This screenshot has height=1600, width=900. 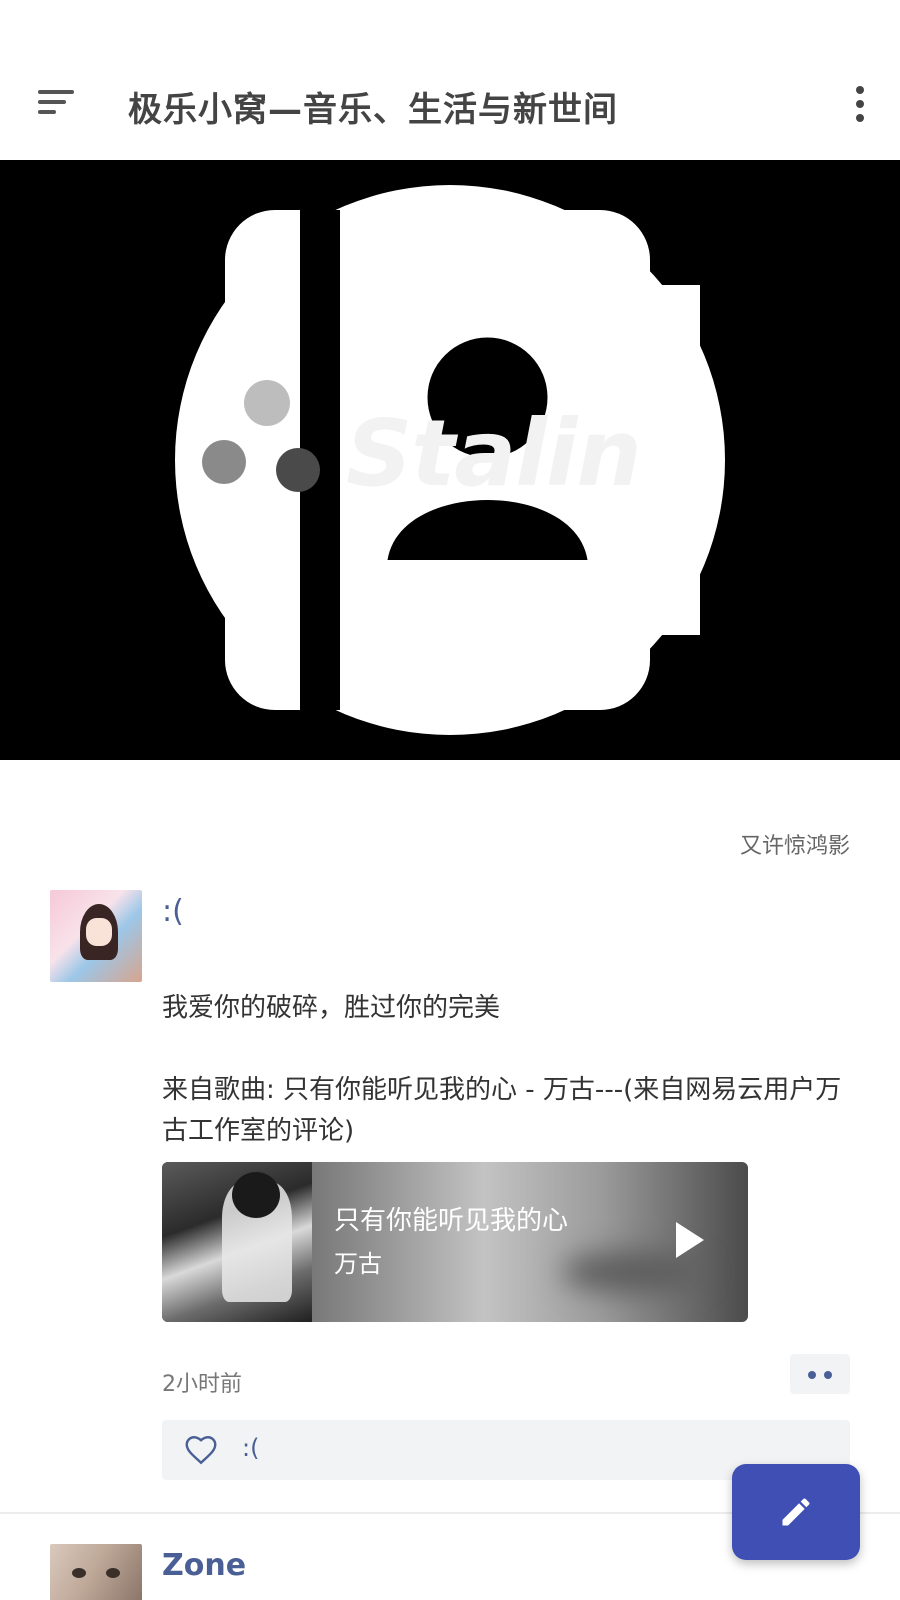 I want to click on liker-name: :(, so click(x=250, y=1448).